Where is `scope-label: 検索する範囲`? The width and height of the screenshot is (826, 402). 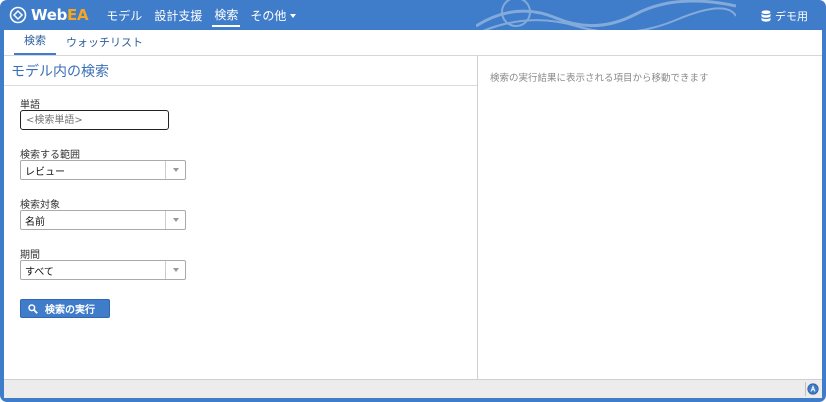
scope-label: 検索する範囲 is located at coordinates (50, 155).